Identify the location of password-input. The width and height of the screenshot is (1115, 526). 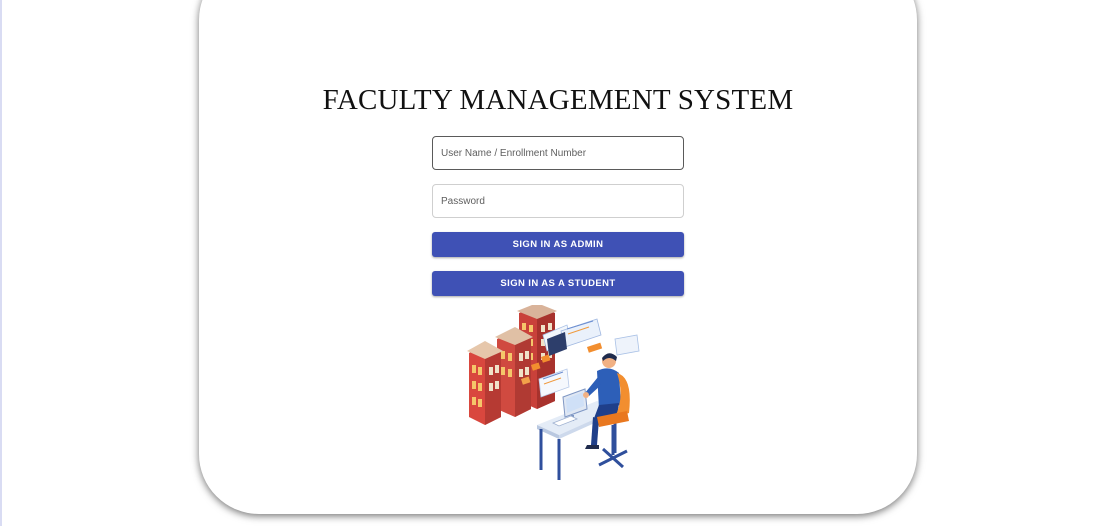
(558, 201).